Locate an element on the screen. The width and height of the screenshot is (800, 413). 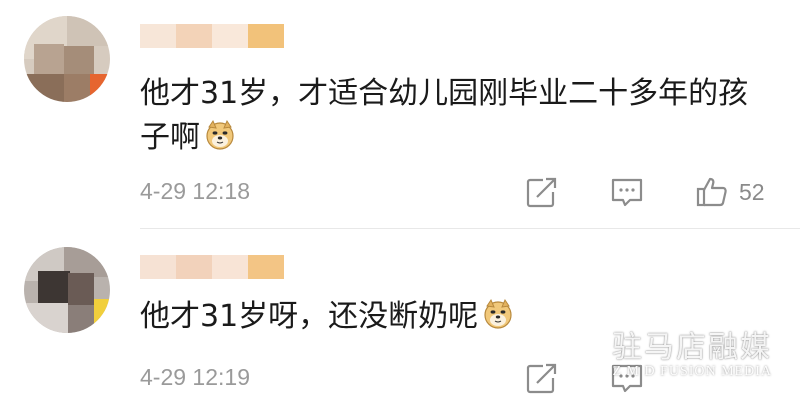
comment-text: 他才31岁呀，还没断奶呢 is located at coordinates (450, 317).